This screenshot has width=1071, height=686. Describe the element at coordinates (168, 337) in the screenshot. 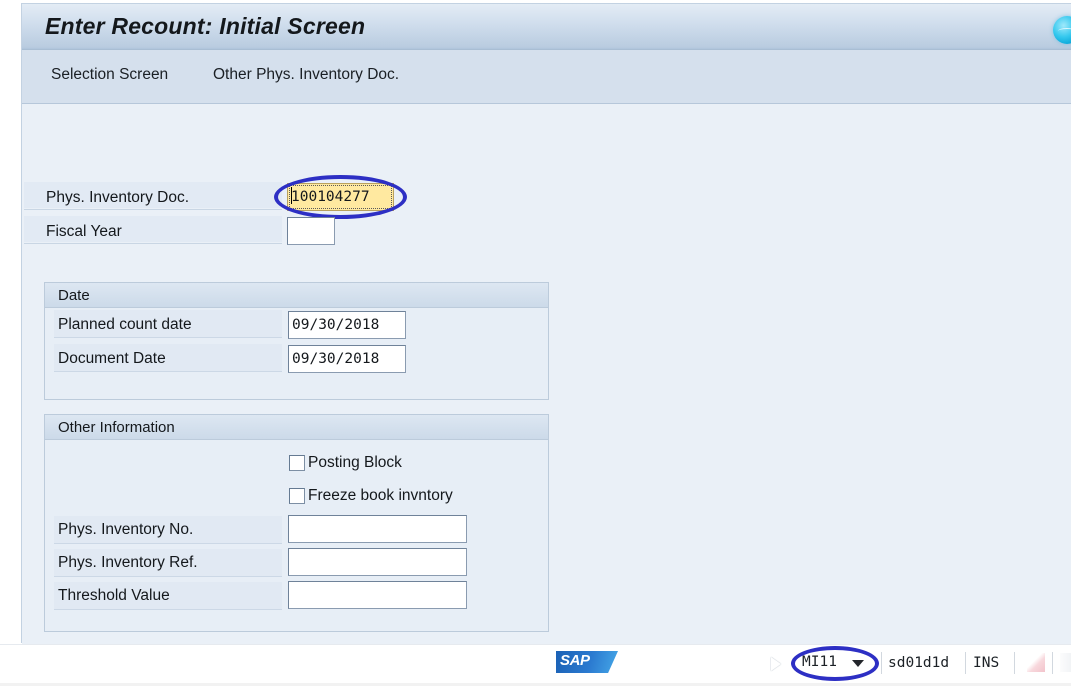

I see `planned-count-date-rule` at that location.